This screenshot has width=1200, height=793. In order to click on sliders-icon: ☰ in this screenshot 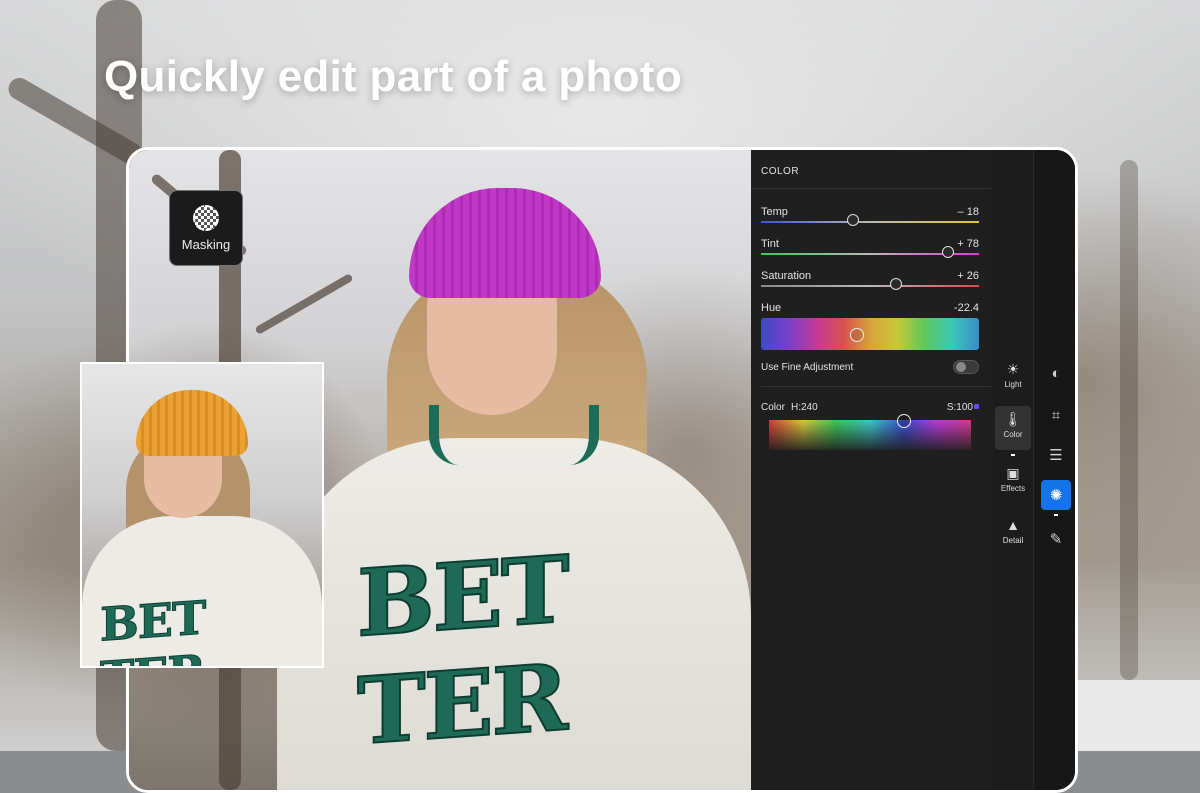, I will do `click(1056, 455)`.